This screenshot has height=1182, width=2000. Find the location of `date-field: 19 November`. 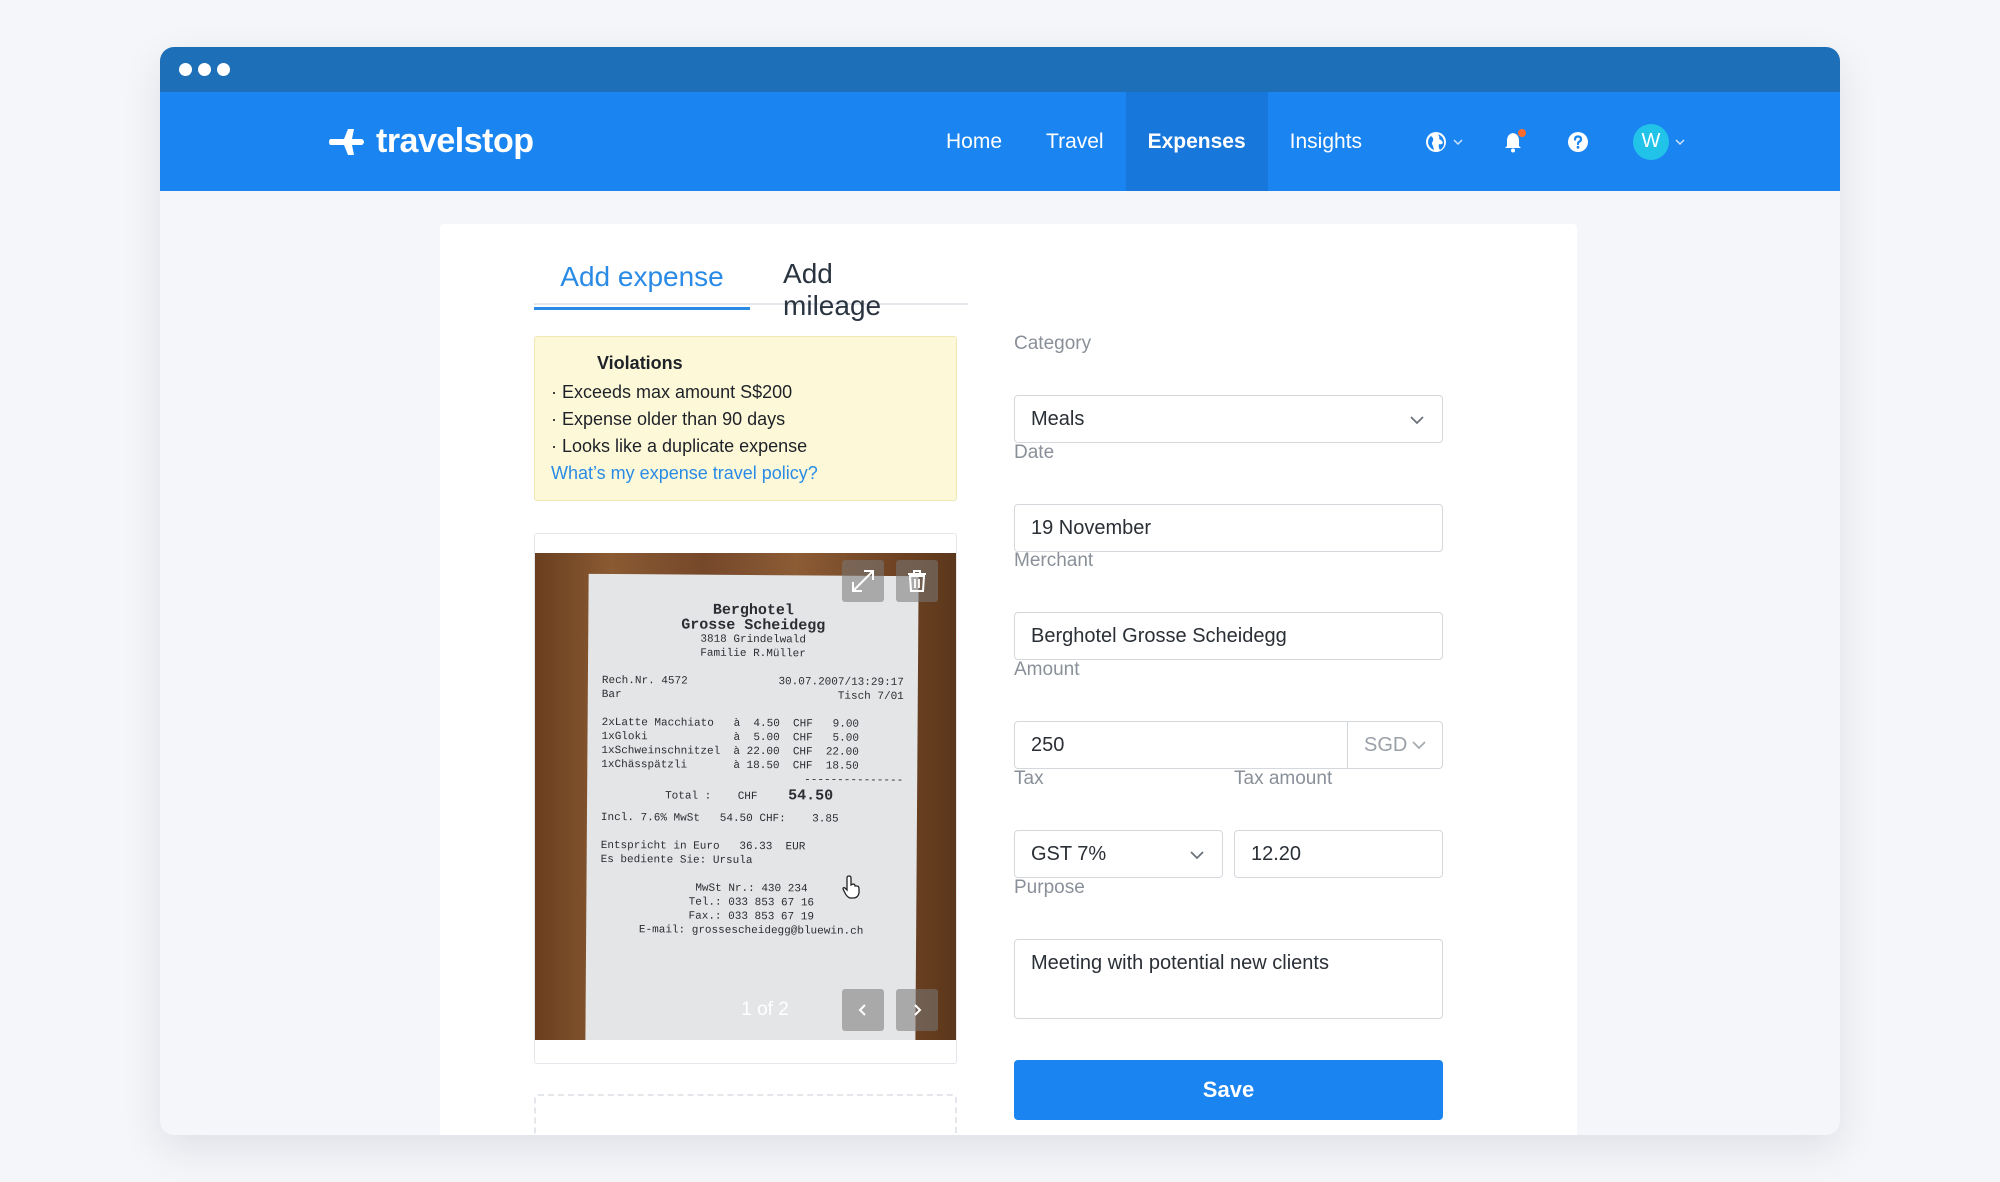

date-field: 19 November is located at coordinates (1228, 528).